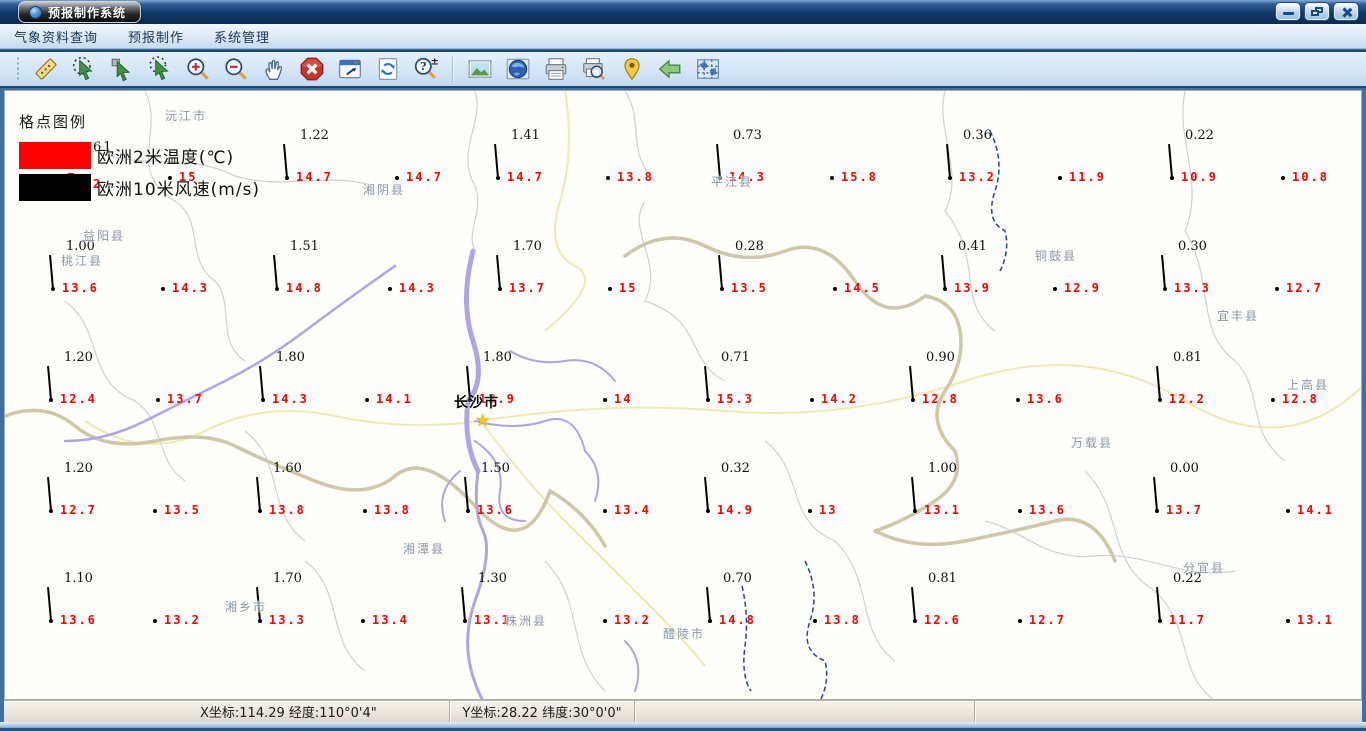  Describe the element at coordinates (55, 155) in the screenshot. I see `legend-swatch` at that location.